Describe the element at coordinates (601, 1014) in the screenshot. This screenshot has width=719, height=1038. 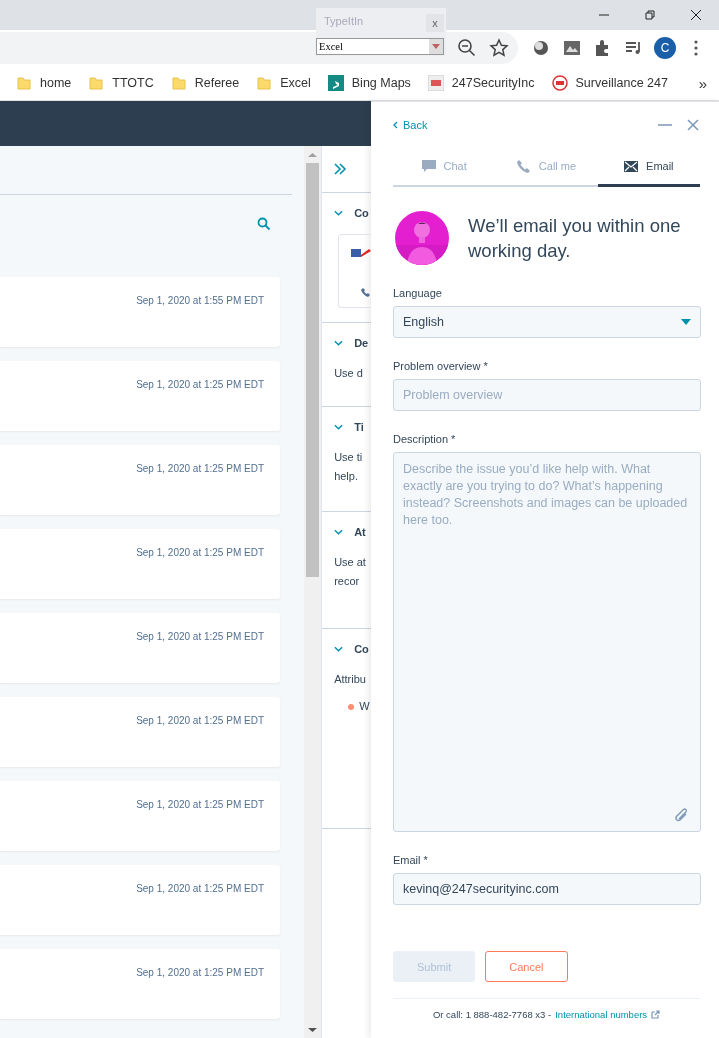
I see `international-numbers-link: International numbers` at that location.